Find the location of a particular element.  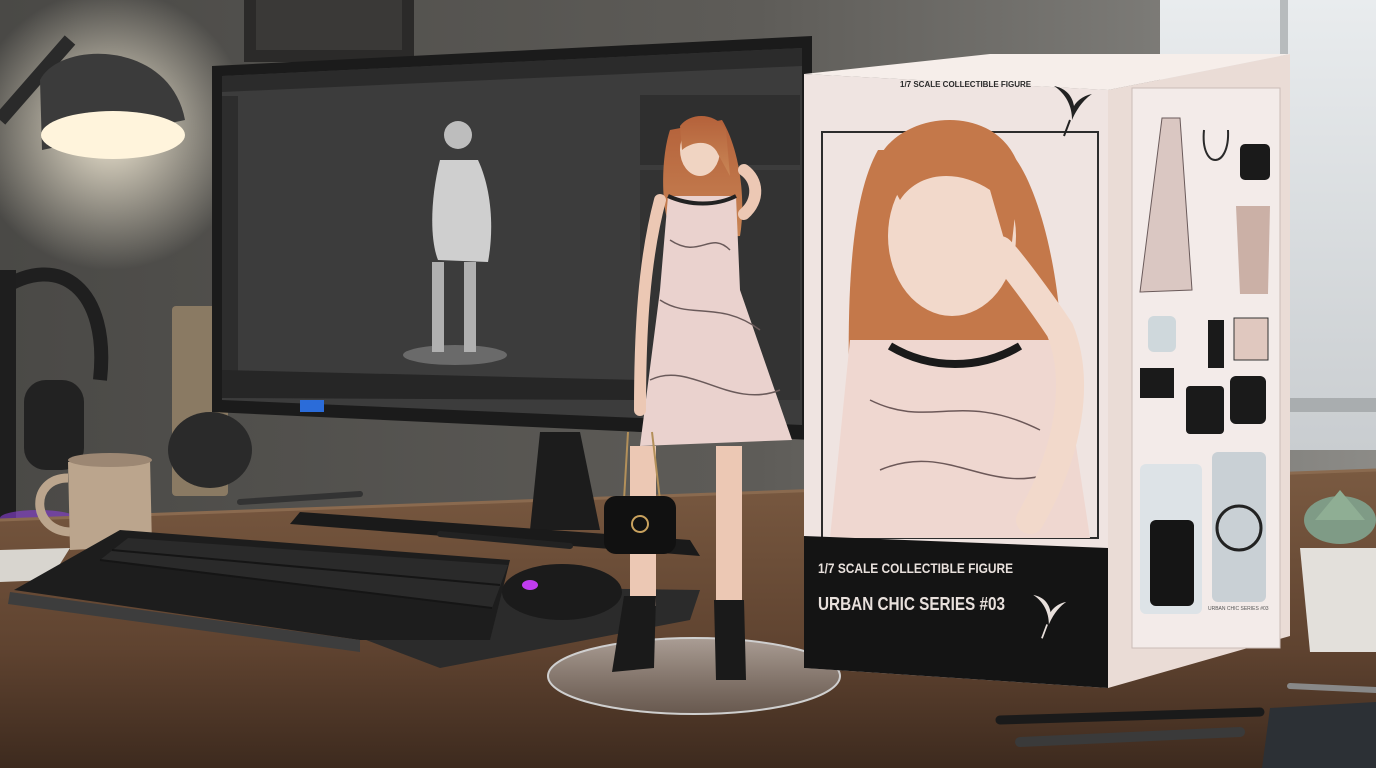

box-side-caption: URBAN CHIC SERIES #03 is located at coordinates (1238, 609).